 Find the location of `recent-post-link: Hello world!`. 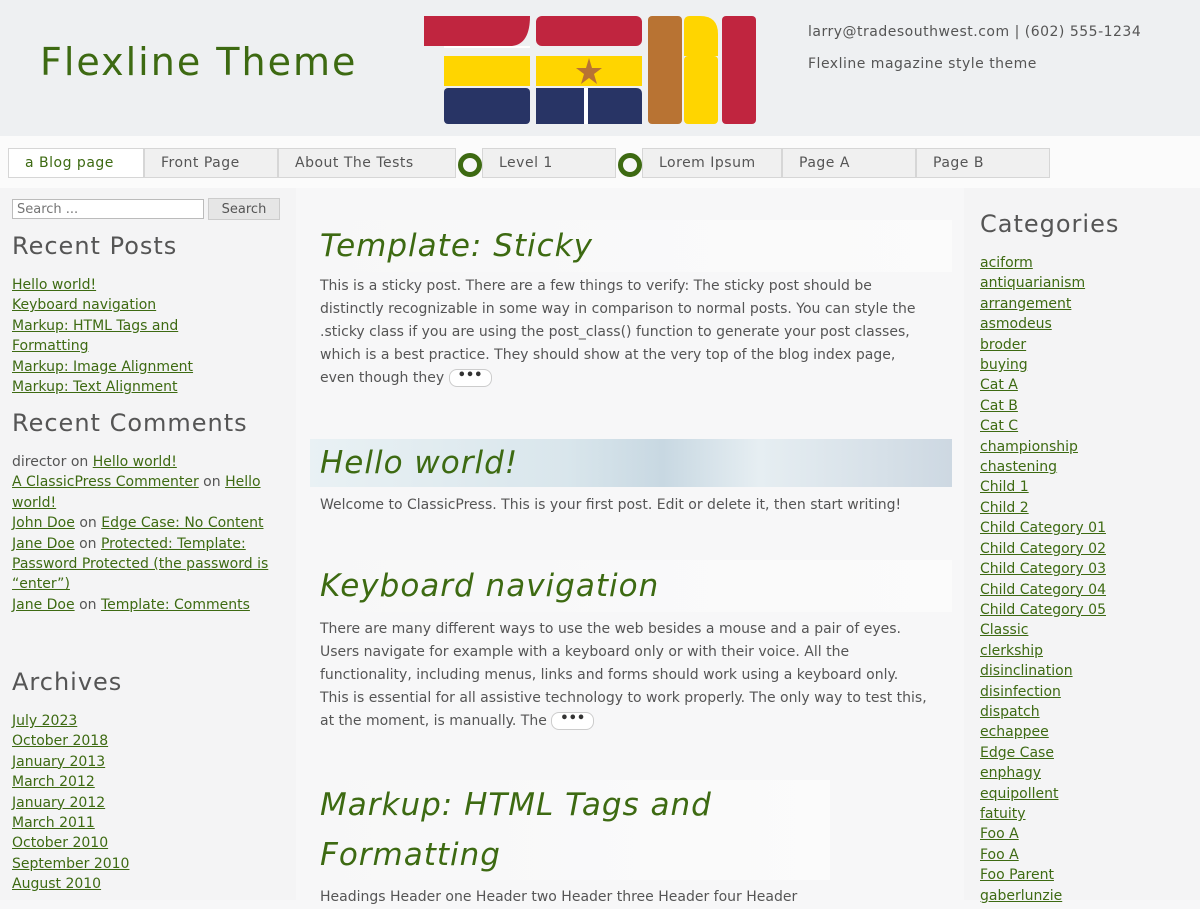

recent-post-link: Hello world! is located at coordinates (54, 285).